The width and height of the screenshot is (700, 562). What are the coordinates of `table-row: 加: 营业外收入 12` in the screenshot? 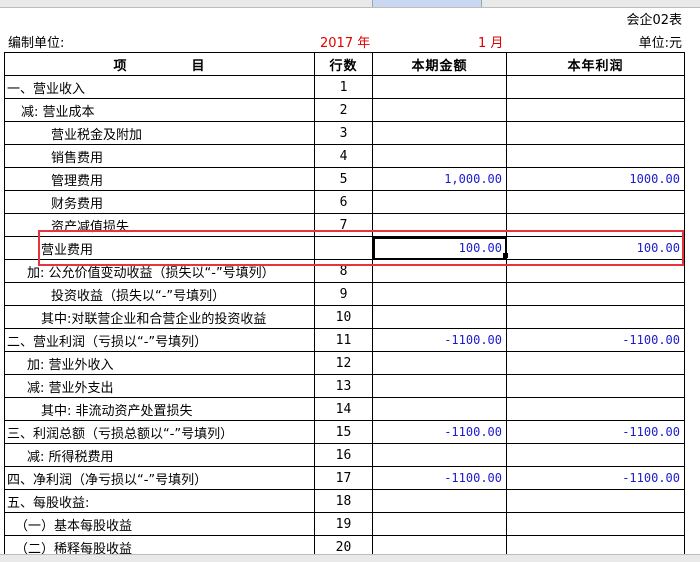 It's located at (344, 363).